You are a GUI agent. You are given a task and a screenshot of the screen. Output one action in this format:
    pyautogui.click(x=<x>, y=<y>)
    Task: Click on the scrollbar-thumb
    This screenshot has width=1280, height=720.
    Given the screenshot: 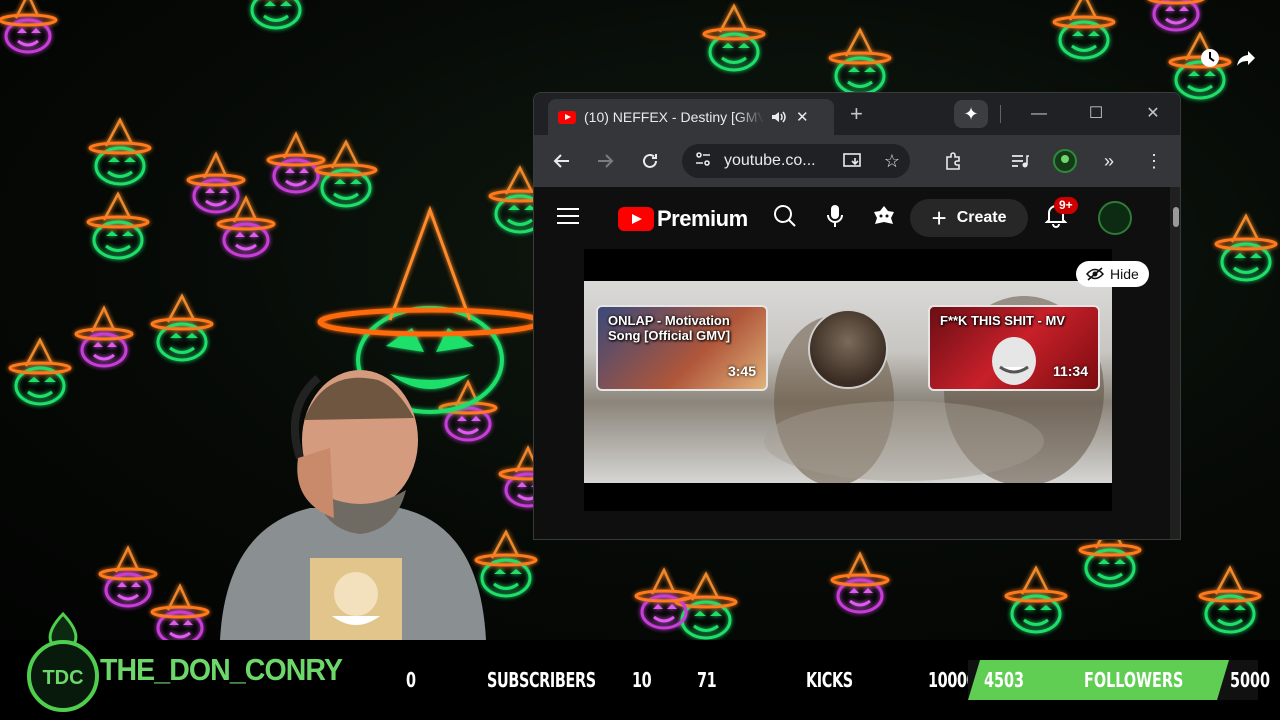 What is the action you would take?
    pyautogui.click(x=1176, y=217)
    